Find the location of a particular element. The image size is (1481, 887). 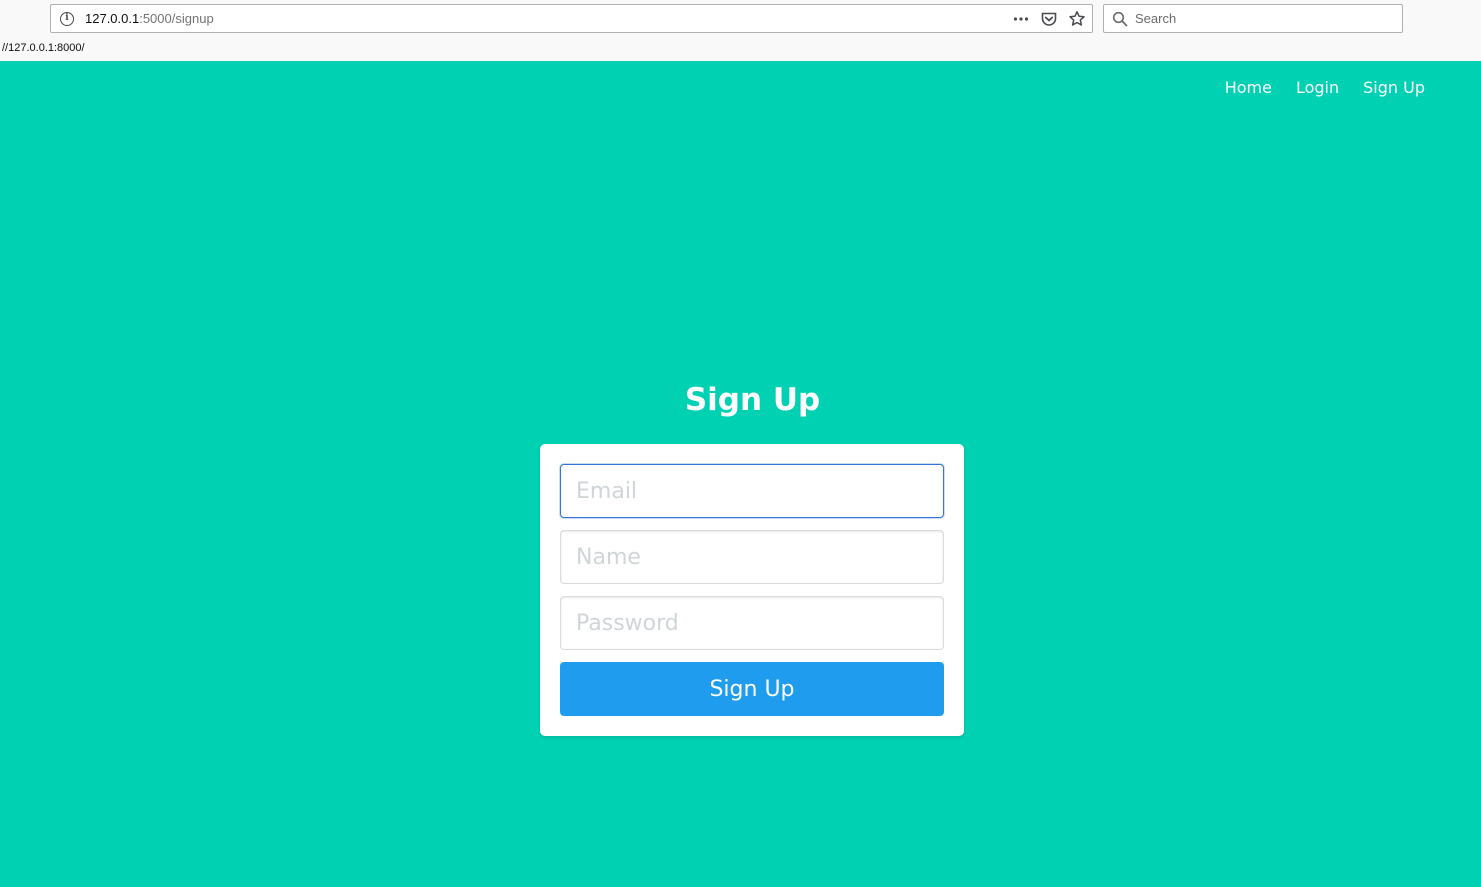

top-nav: Home Login Sign Up is located at coordinates (1325, 87).